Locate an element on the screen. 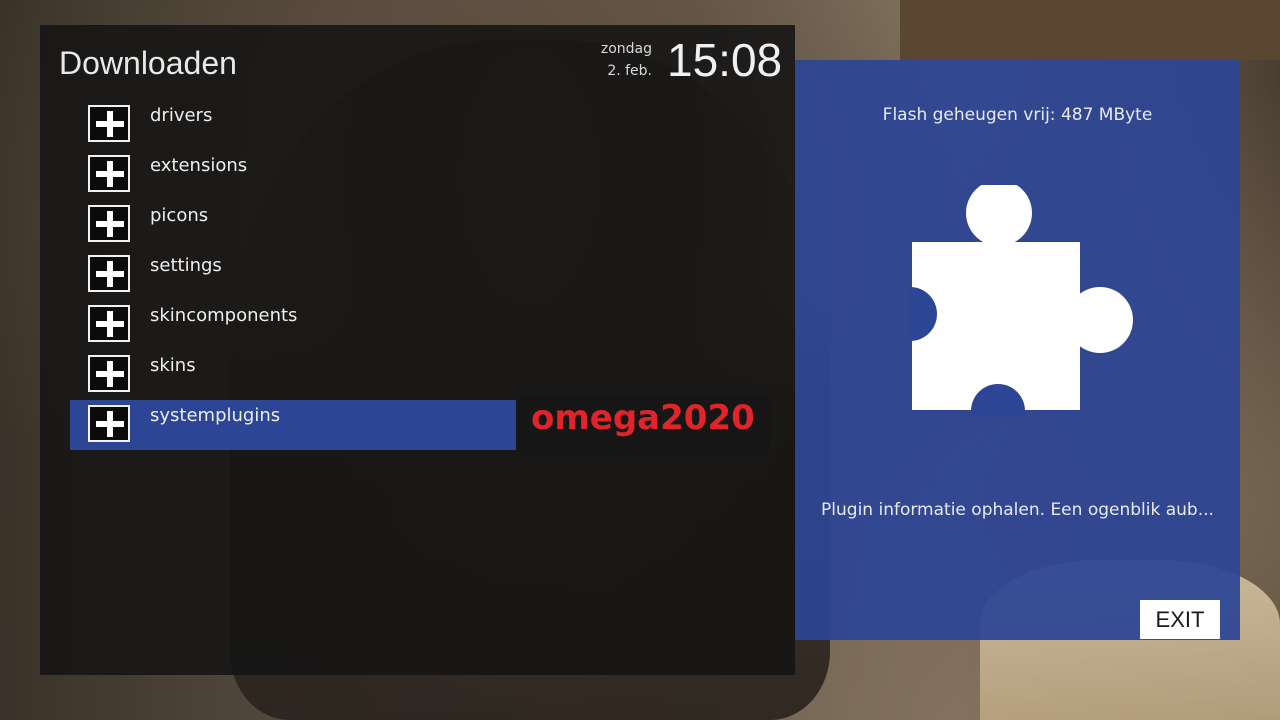  list-item-label: settings is located at coordinates (186, 265).